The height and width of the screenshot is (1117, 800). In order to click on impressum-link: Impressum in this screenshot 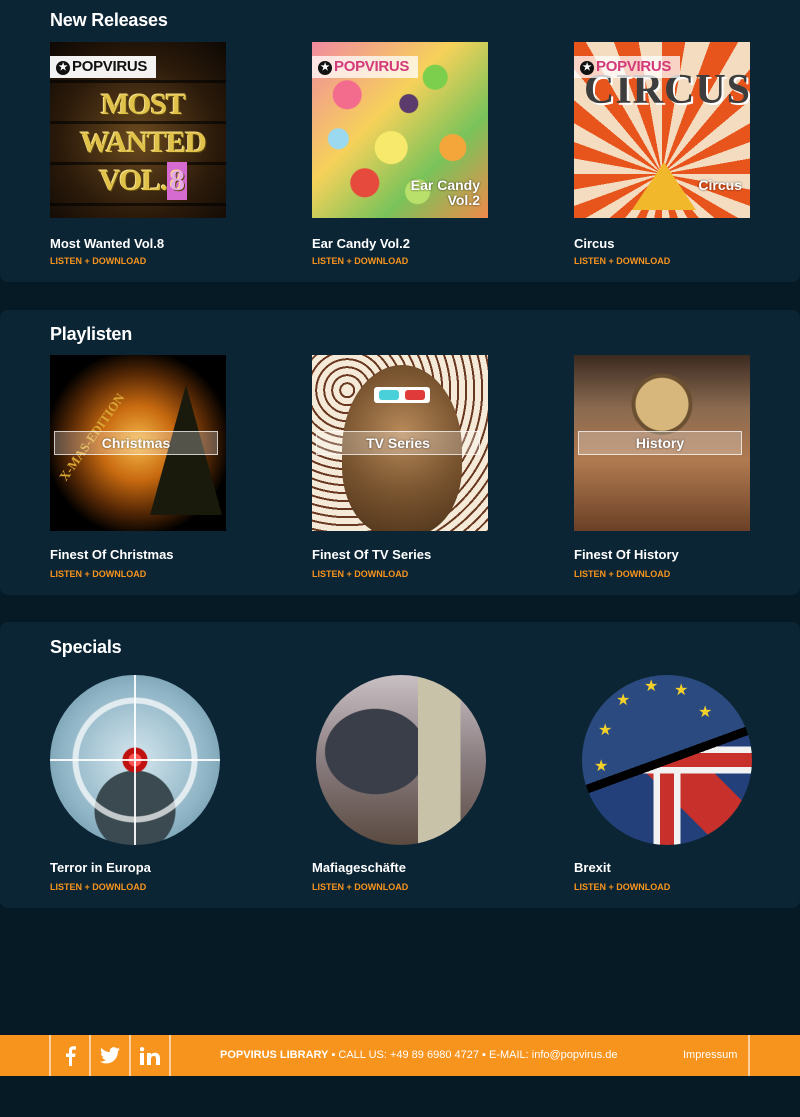, I will do `click(710, 1055)`.